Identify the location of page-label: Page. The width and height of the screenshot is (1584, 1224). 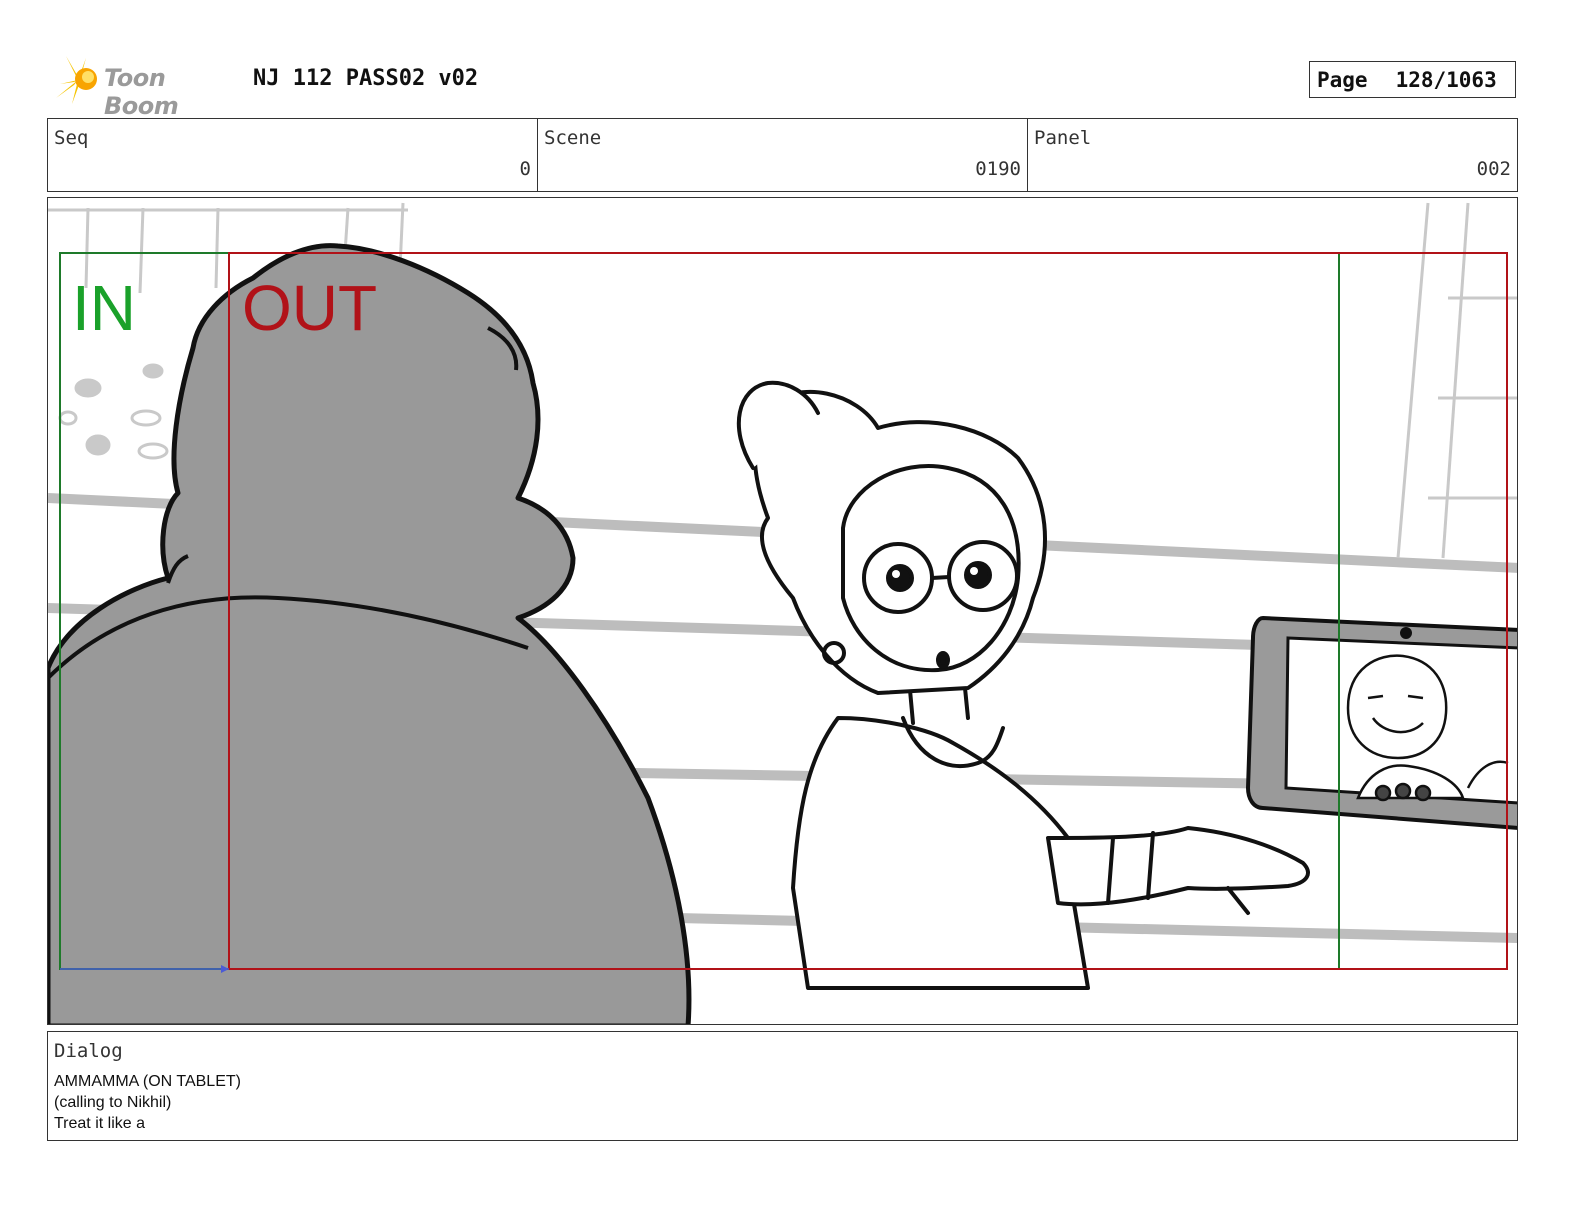
(1342, 79).